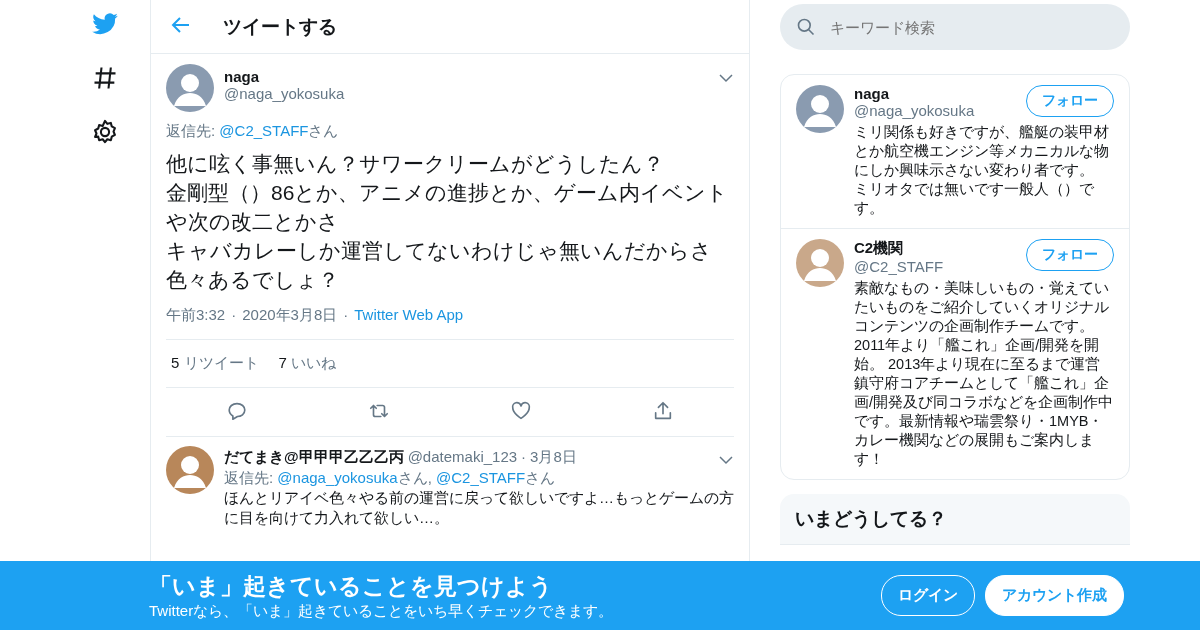 This screenshot has height=630, width=1200. What do you see at coordinates (462, 457) in the screenshot?
I see `user-handle: @datemaki_123` at bounding box center [462, 457].